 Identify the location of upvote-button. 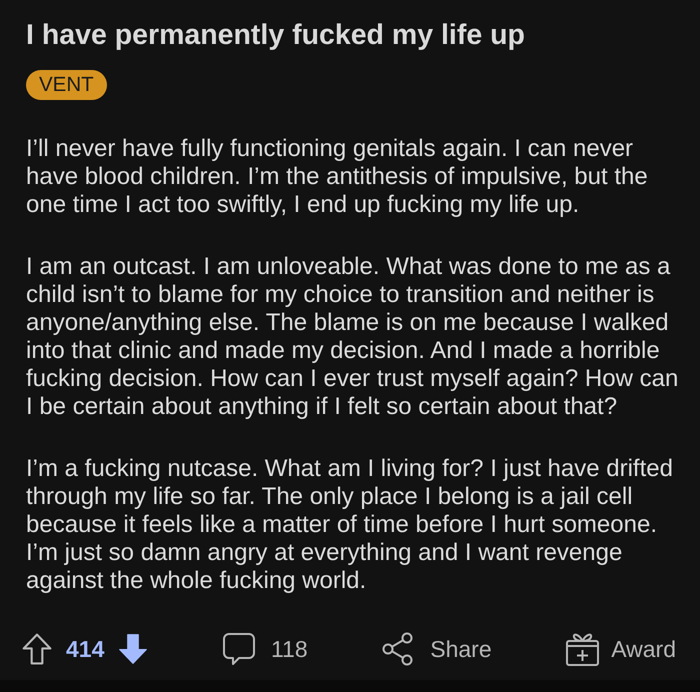
(37, 649).